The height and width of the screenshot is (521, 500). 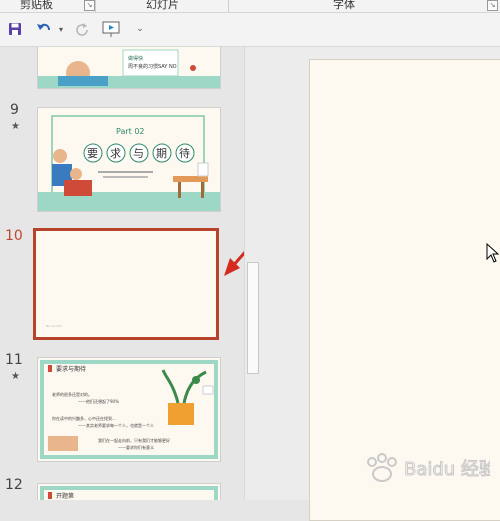 I want to click on mouse-cursor-icon, so click(x=493, y=253).